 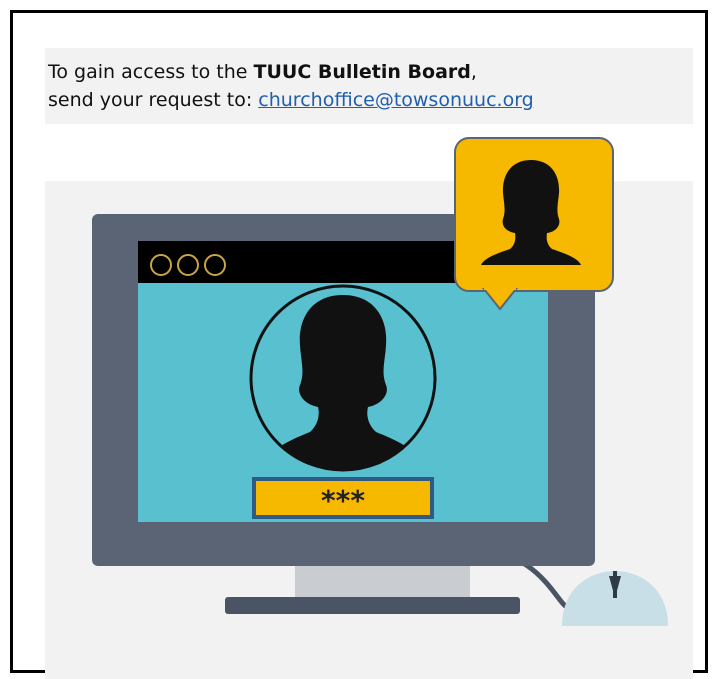 What do you see at coordinates (343, 500) in the screenshot?
I see `password-mask: ***` at bounding box center [343, 500].